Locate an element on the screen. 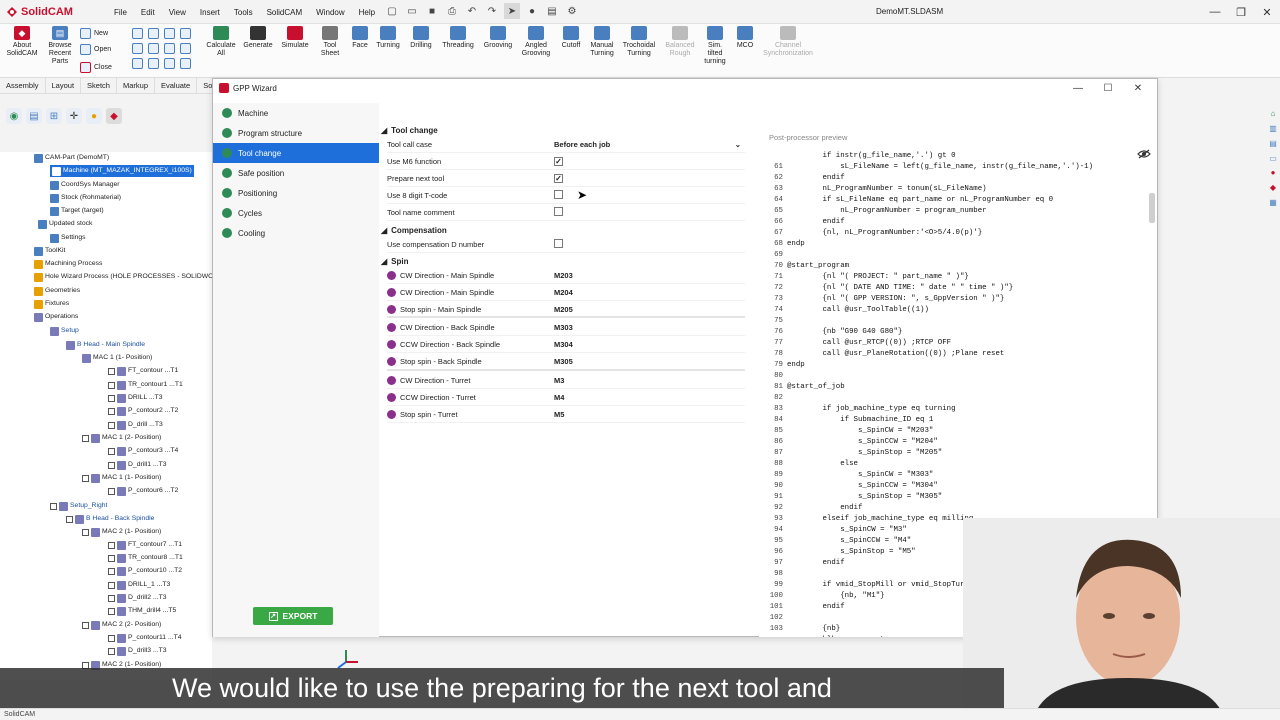 The width and height of the screenshot is (1280, 720). ribbon-grooving-button: Grooving is located at coordinates (498, 38).